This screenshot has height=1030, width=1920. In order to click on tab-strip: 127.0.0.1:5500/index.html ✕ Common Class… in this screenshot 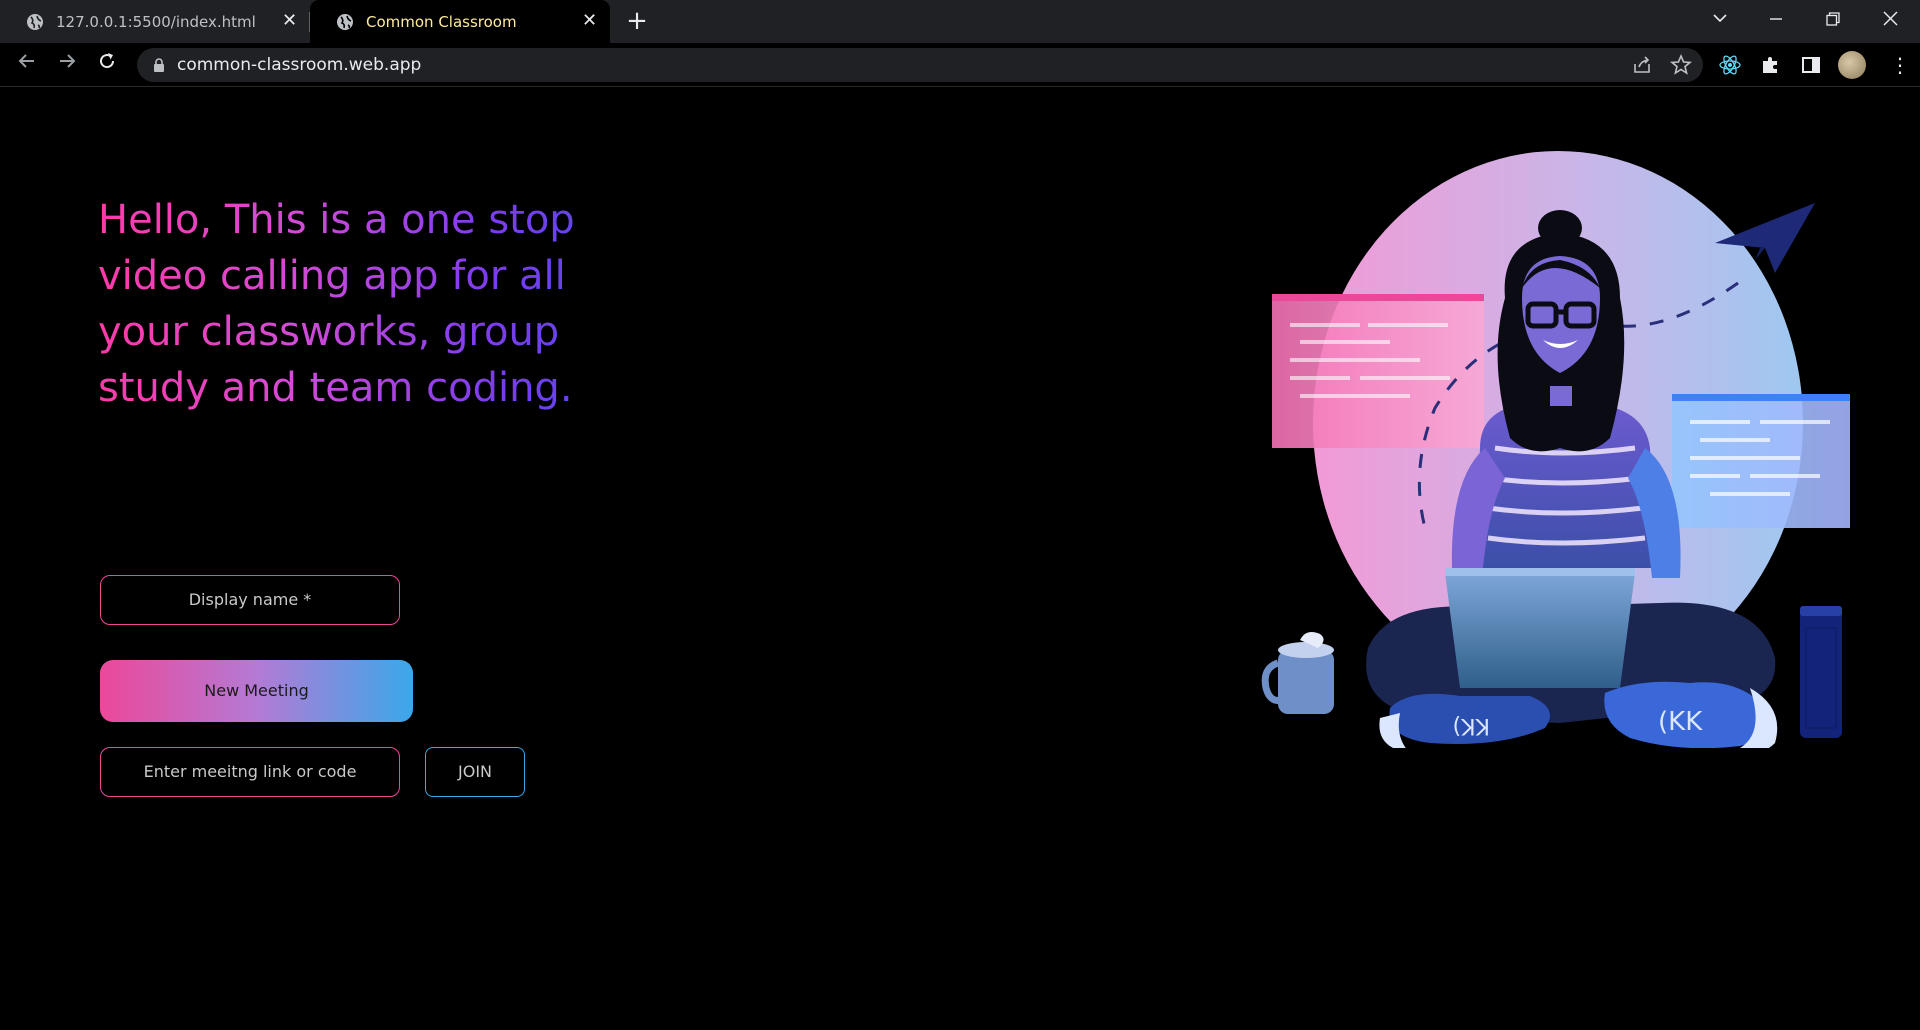, I will do `click(960, 21)`.